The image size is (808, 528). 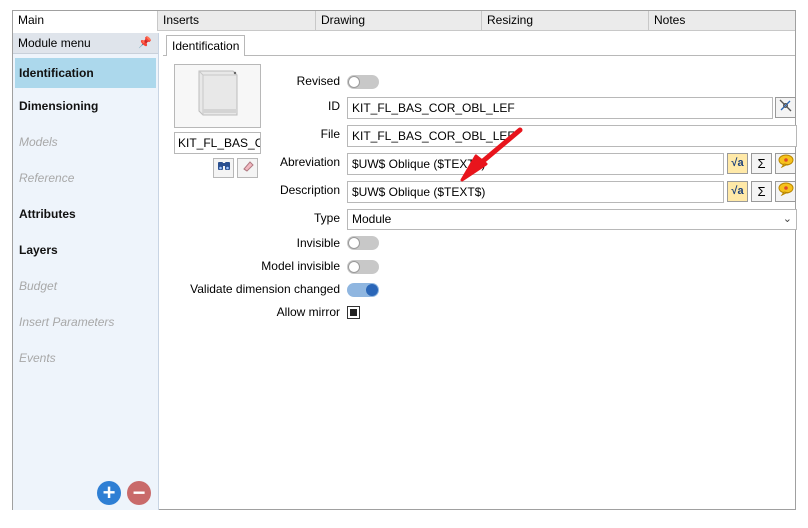 What do you see at coordinates (109, 493) in the screenshot?
I see `add-item-button: +` at bounding box center [109, 493].